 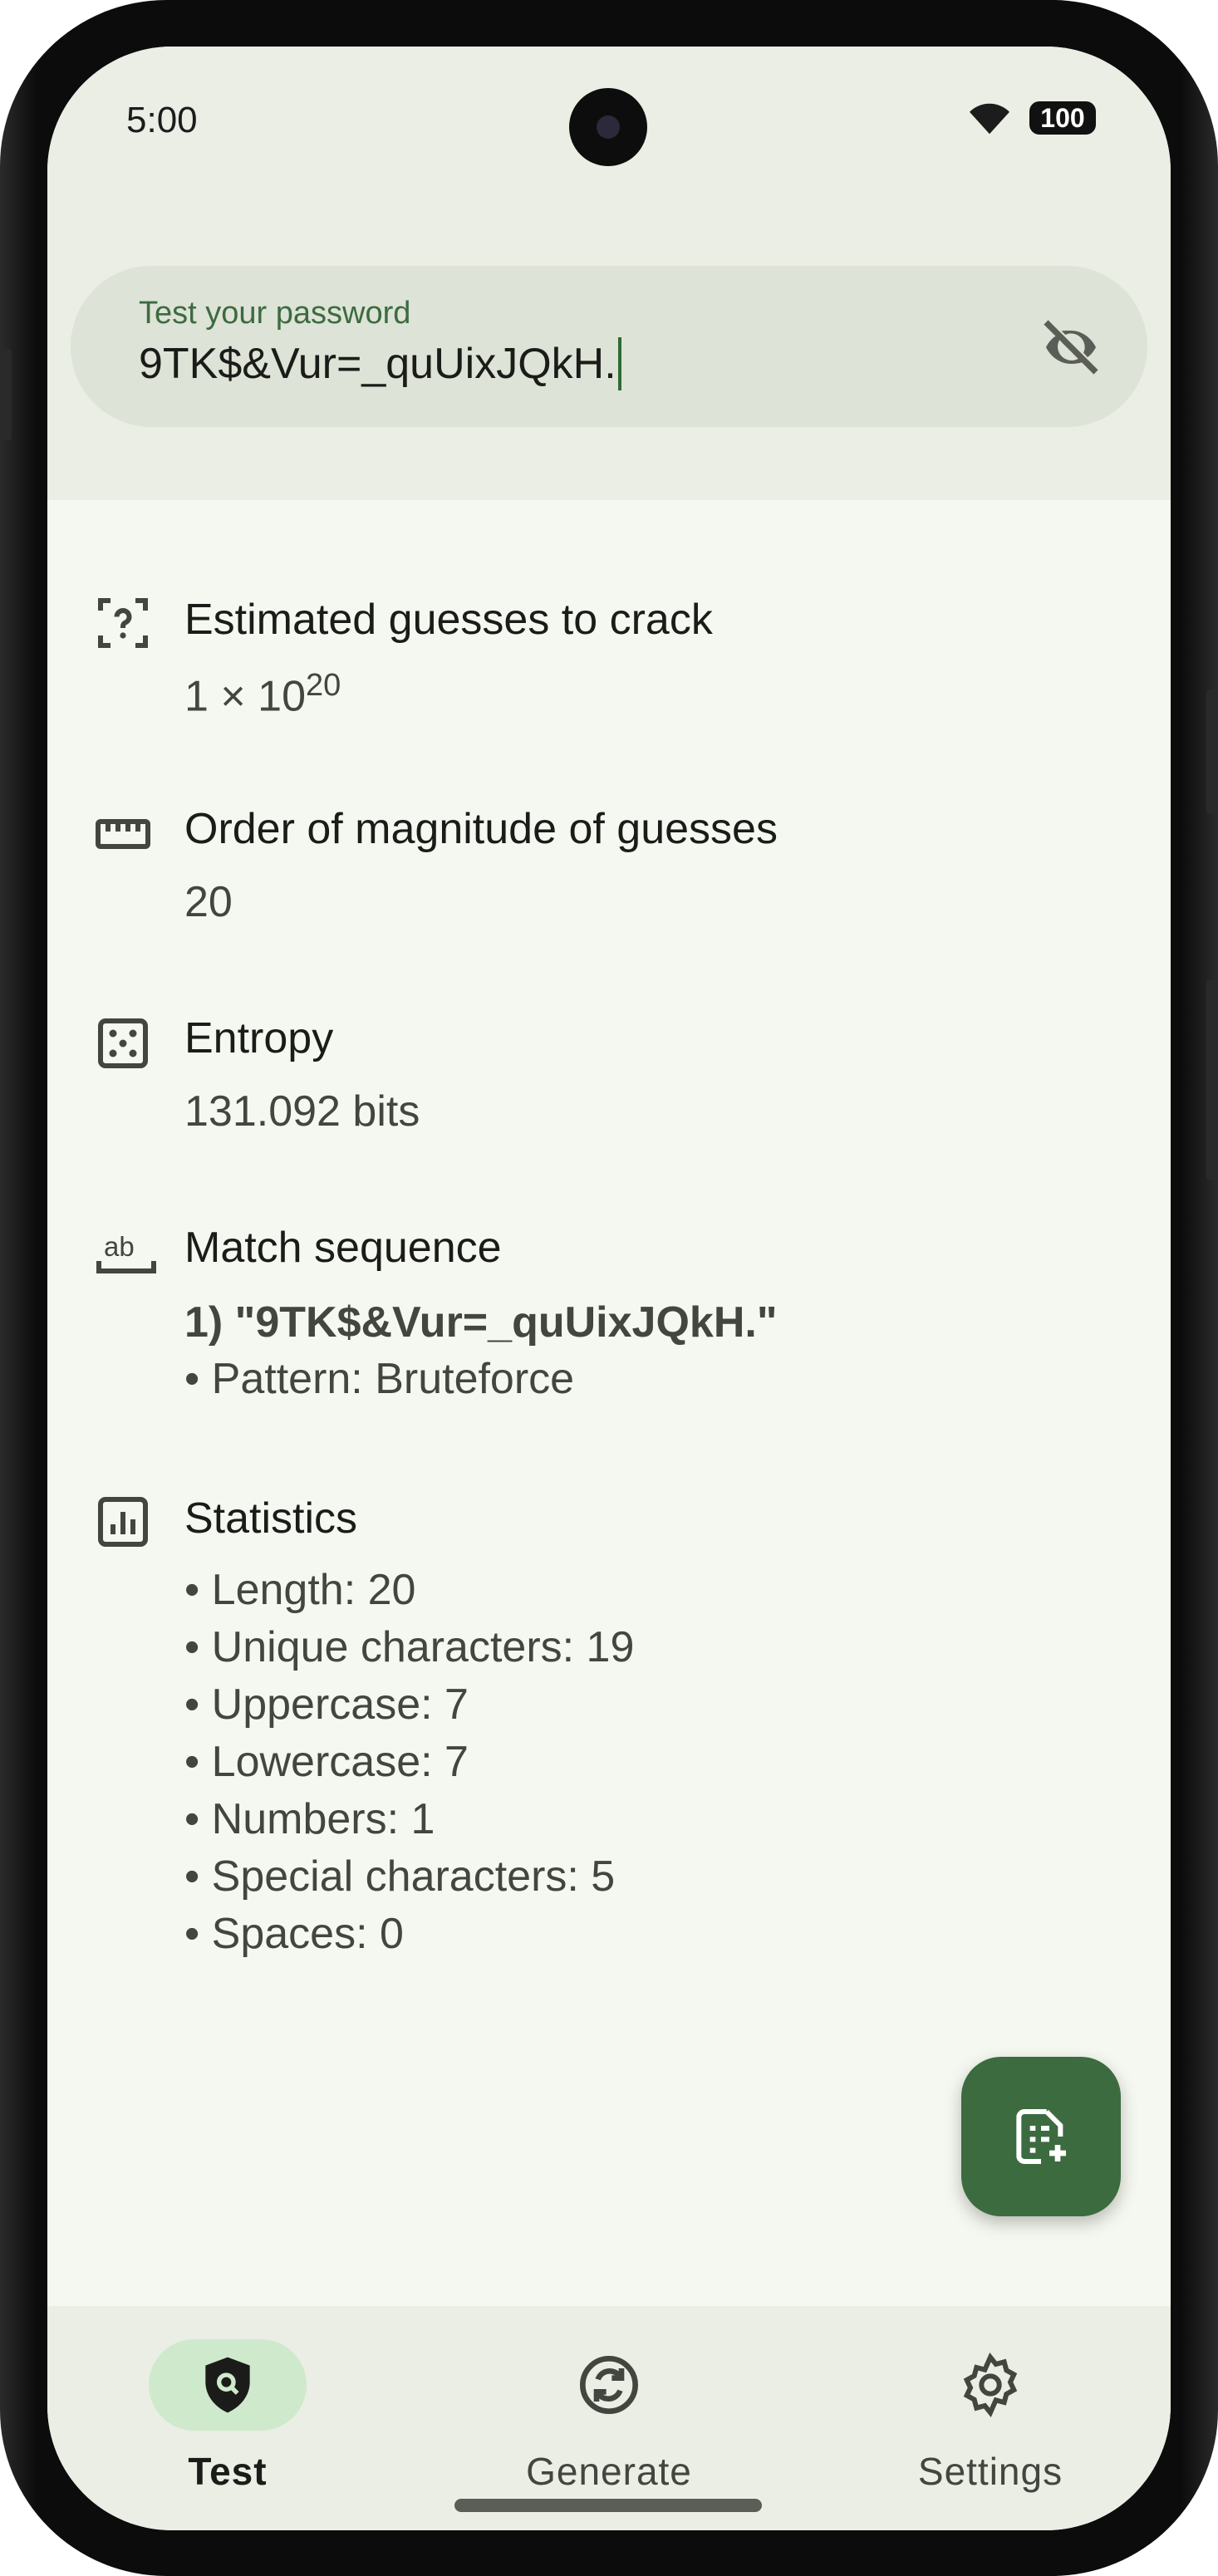 What do you see at coordinates (300, 1590) in the screenshot?
I see `stat-item: • Length: 20` at bounding box center [300, 1590].